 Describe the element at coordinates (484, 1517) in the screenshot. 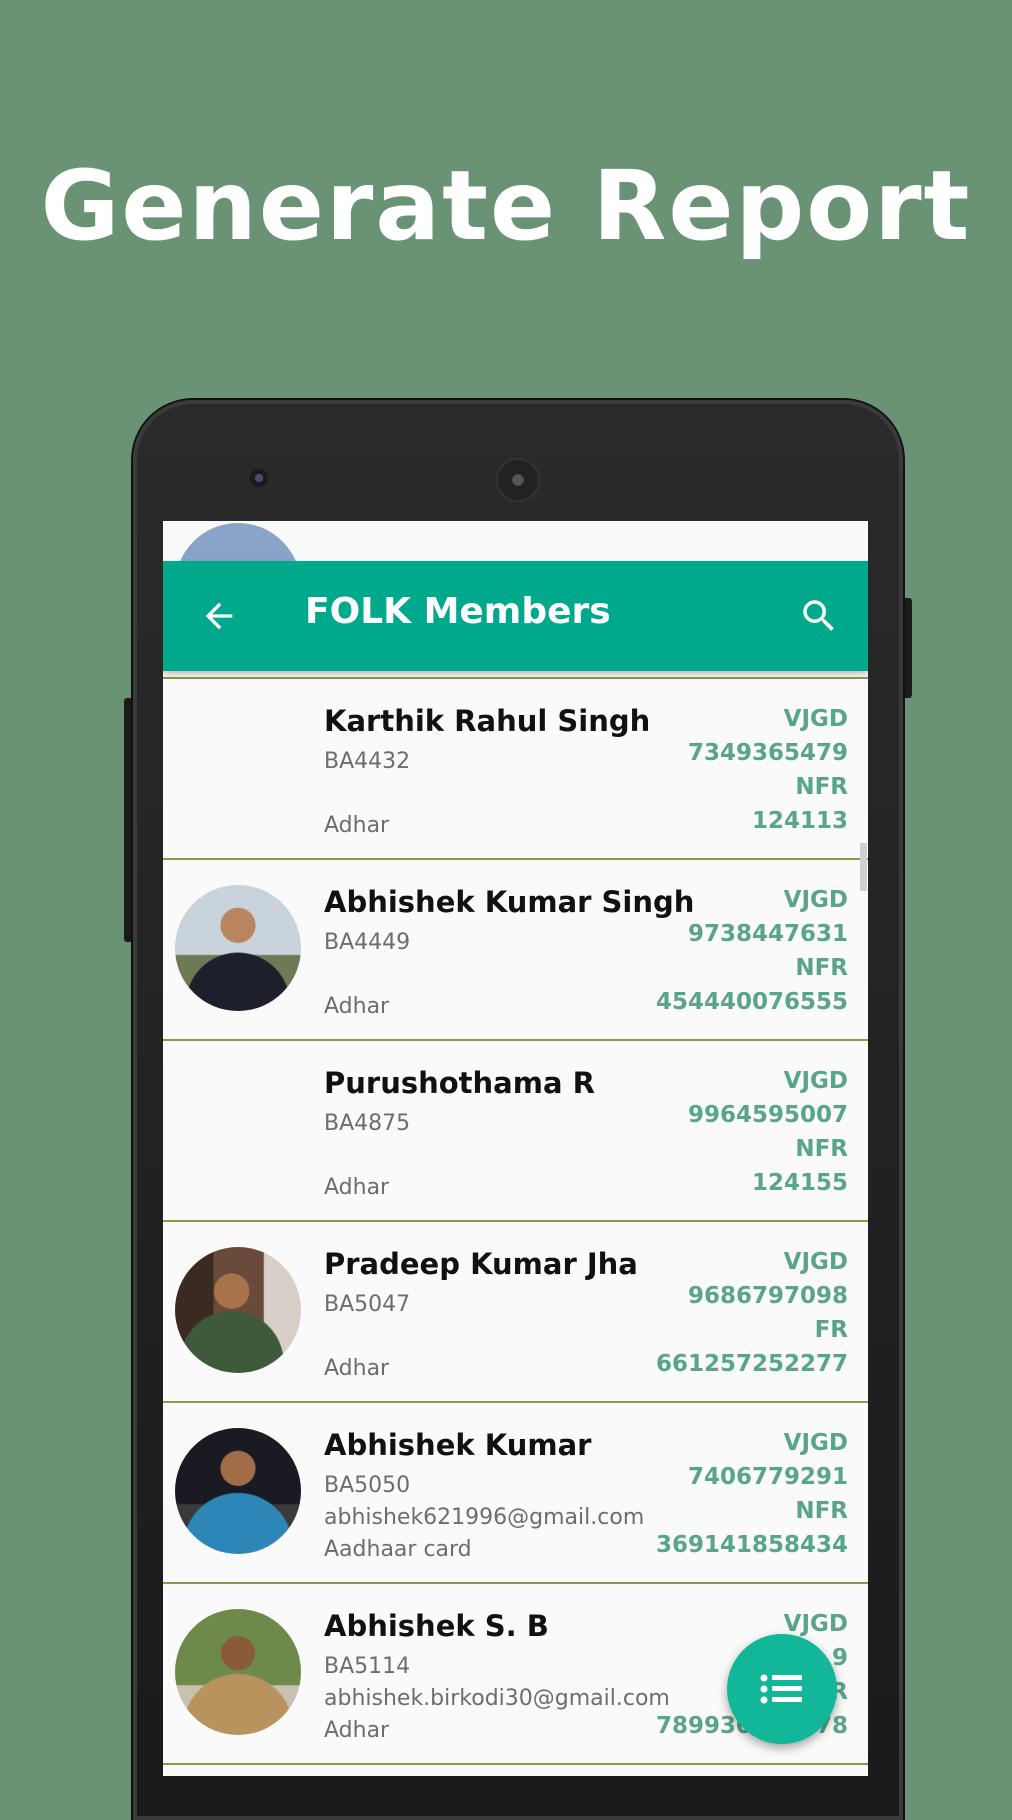

I see `member-email: abhishek621996@gmail.com` at that location.